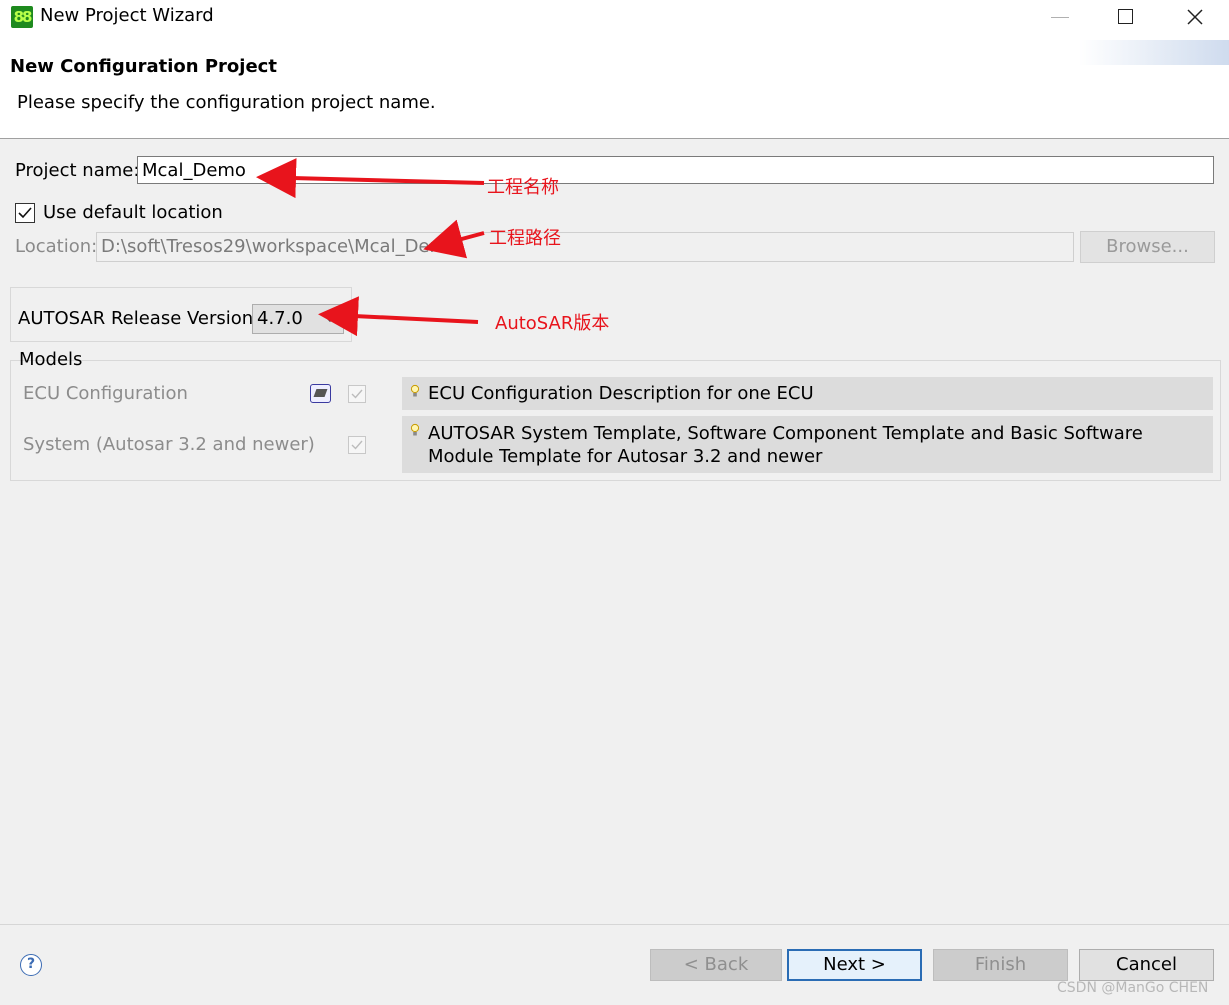  What do you see at coordinates (31, 965) in the screenshot?
I see `help-button: ?` at bounding box center [31, 965].